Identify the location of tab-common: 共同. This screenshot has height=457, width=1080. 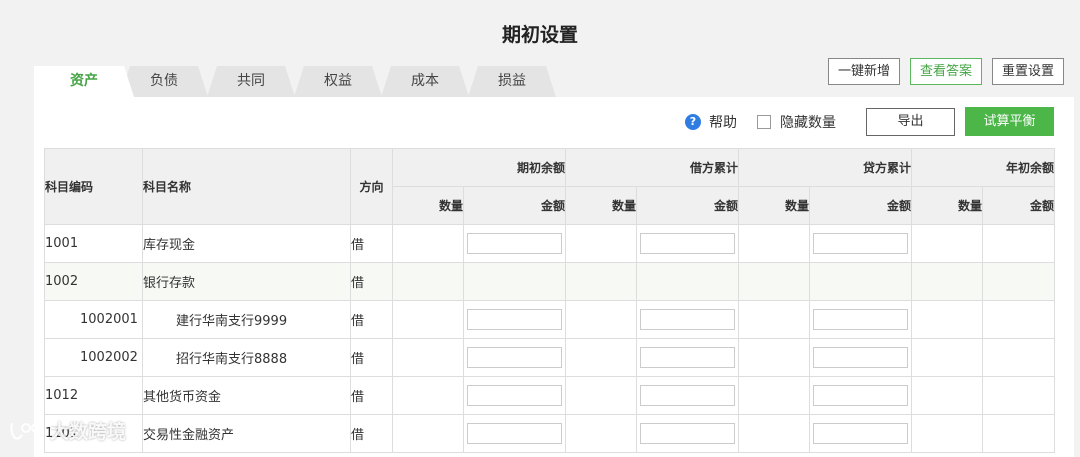
(251, 81).